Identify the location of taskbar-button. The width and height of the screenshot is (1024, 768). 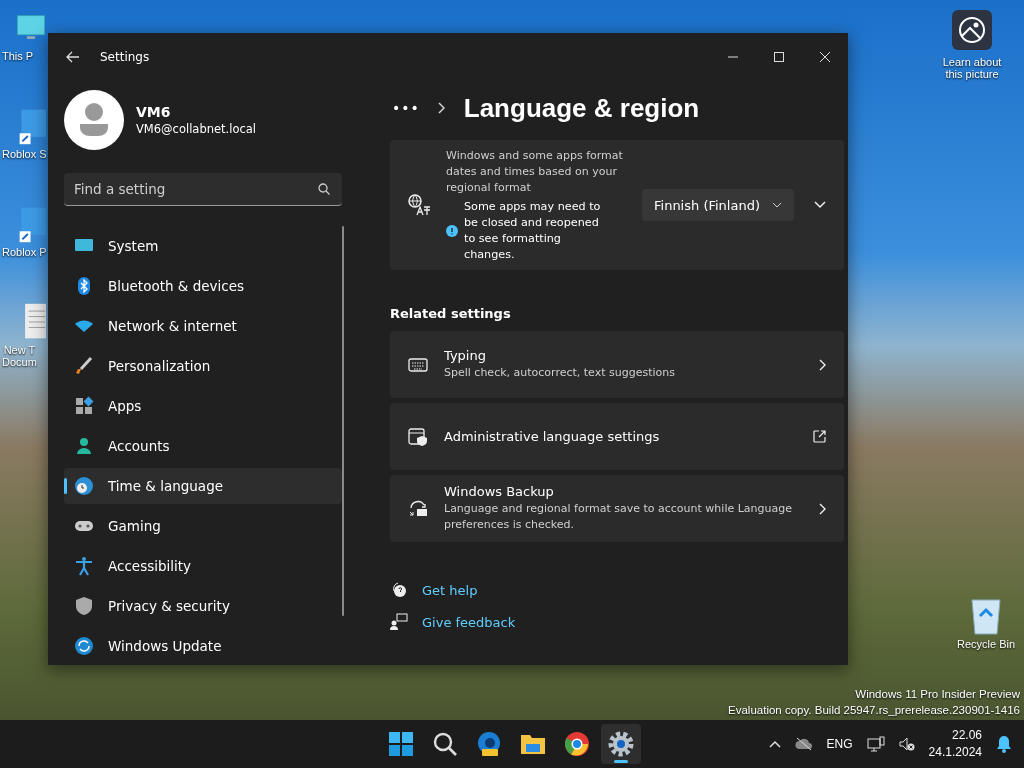
(621, 744).